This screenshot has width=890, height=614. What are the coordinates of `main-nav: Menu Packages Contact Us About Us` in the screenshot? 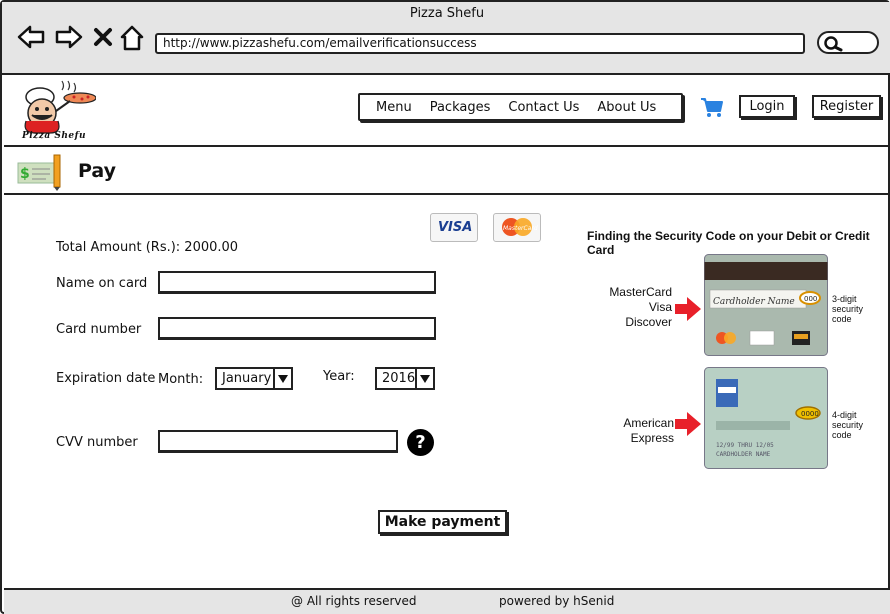 It's located at (520, 107).